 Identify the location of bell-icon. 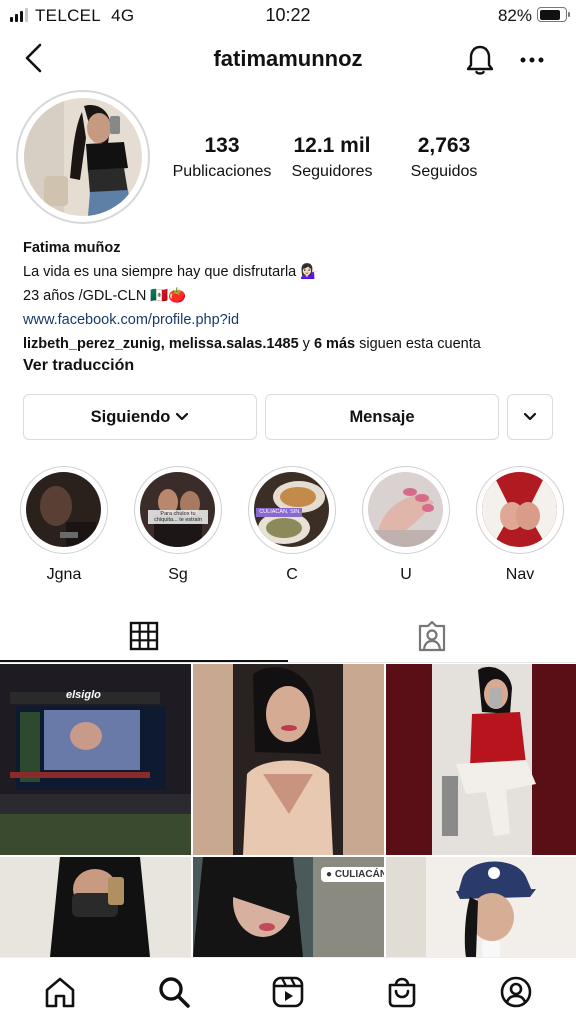
(480, 60).